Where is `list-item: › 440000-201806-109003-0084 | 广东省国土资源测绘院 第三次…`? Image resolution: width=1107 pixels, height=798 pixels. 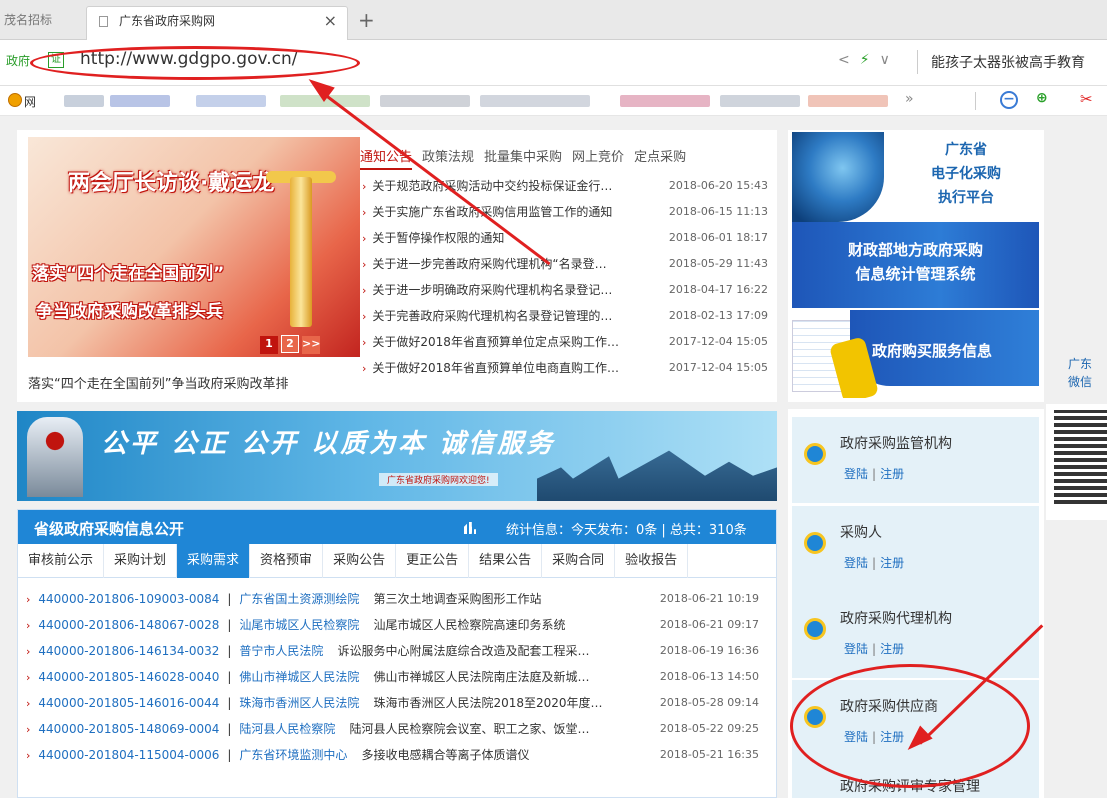
list-item: › 440000-201806-109003-0084 | 广东省国土资源测绘院 第三次… is located at coordinates (398, 599).